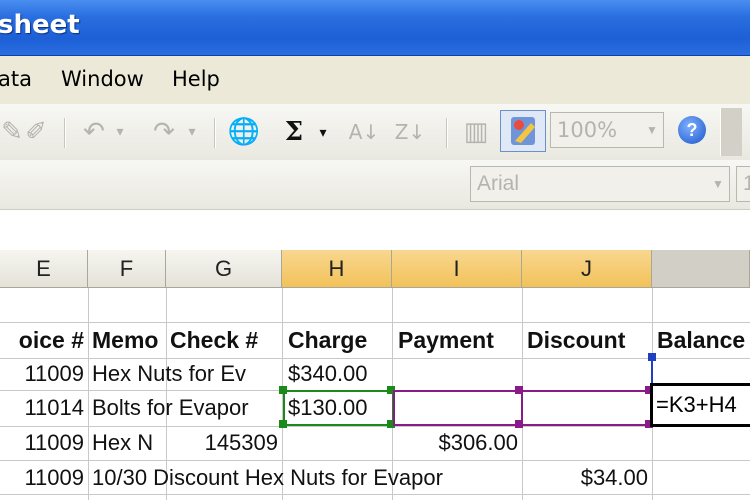  Describe the element at coordinates (16, 79) in the screenshot. I see `menu-item-data: ata` at that location.